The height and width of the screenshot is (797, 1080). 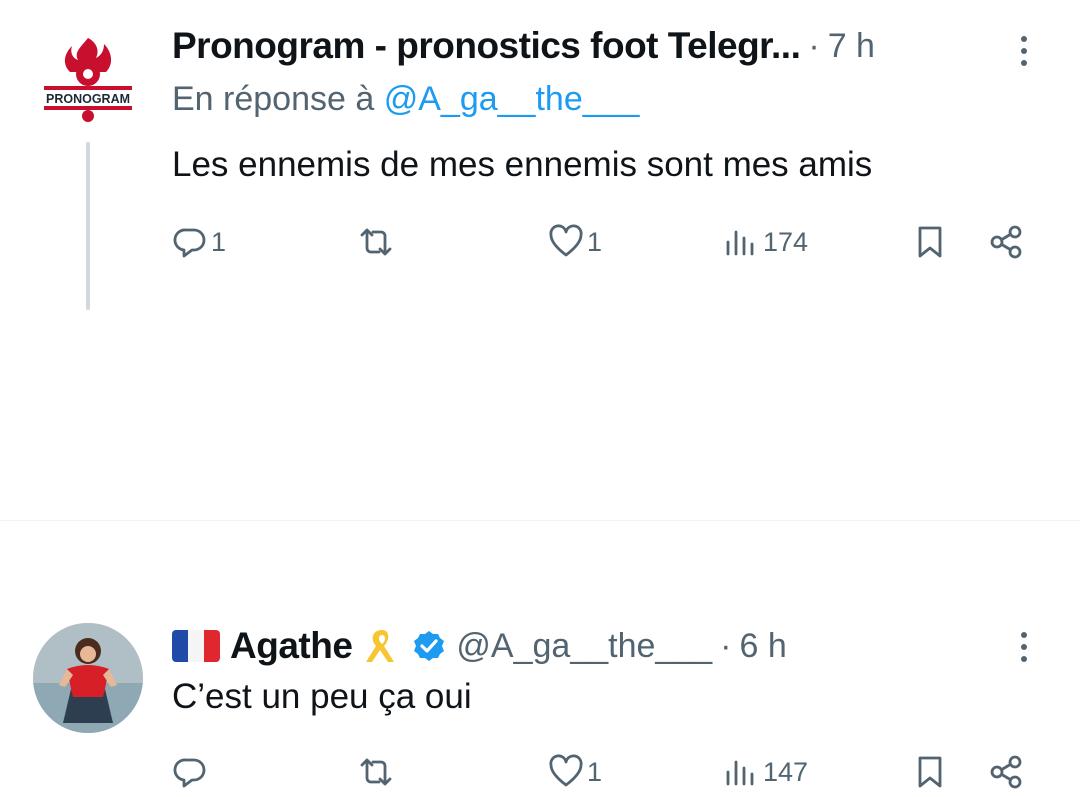 I want to click on reply-count: 1, so click(x=219, y=241).